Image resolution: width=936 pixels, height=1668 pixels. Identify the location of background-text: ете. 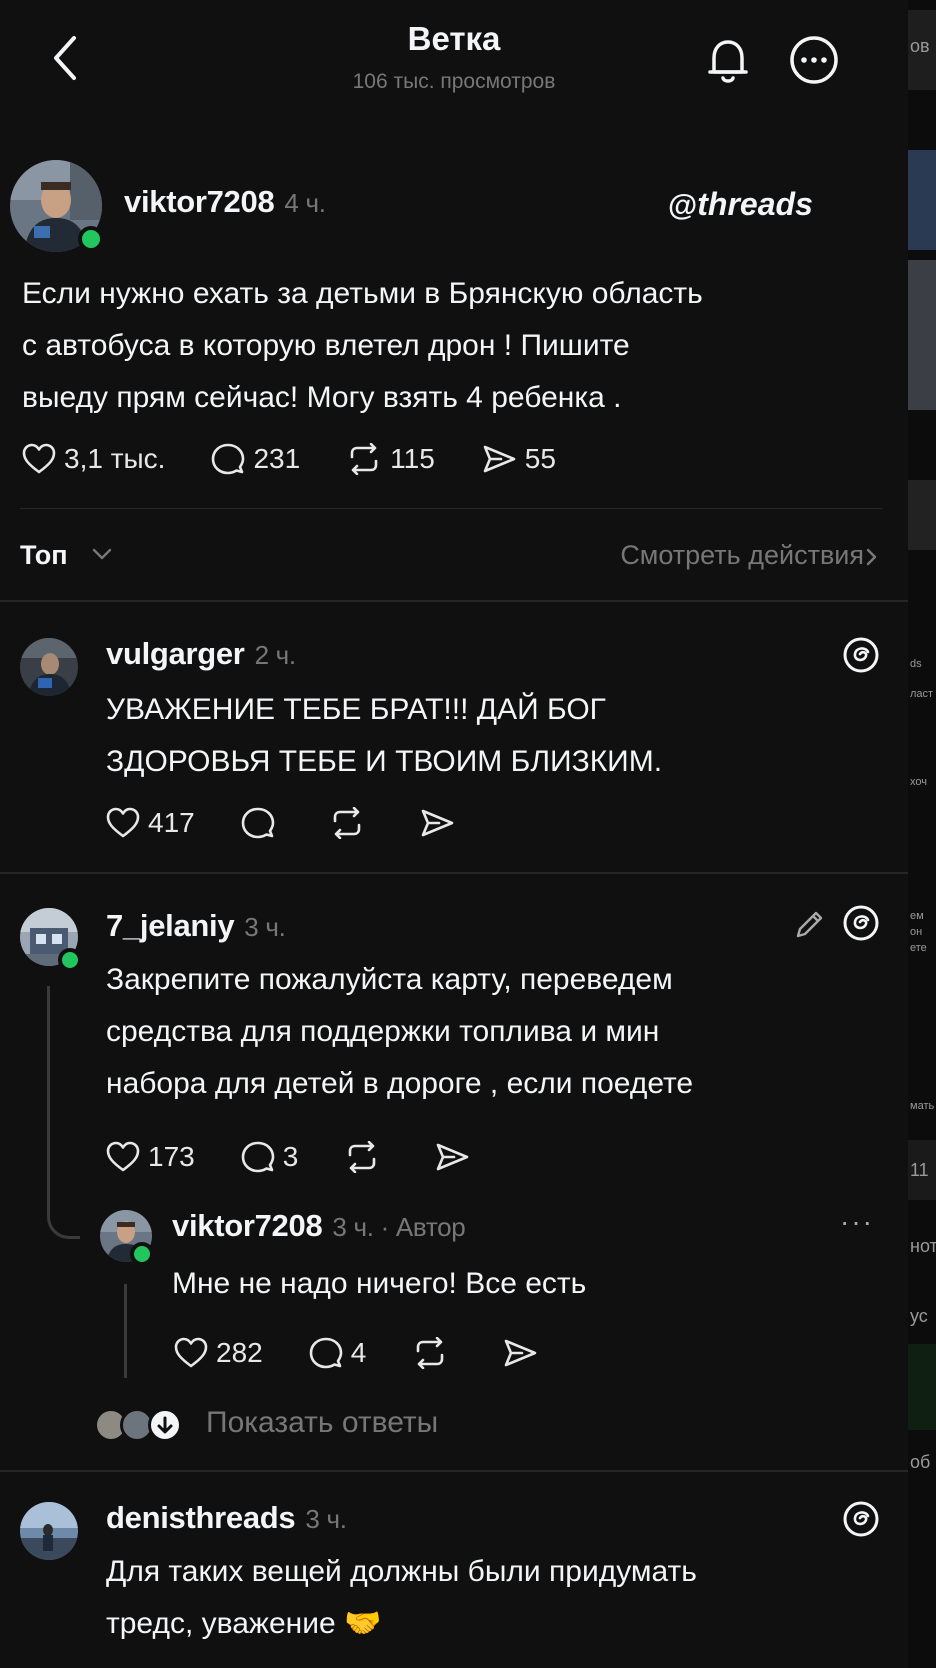
(918, 948).